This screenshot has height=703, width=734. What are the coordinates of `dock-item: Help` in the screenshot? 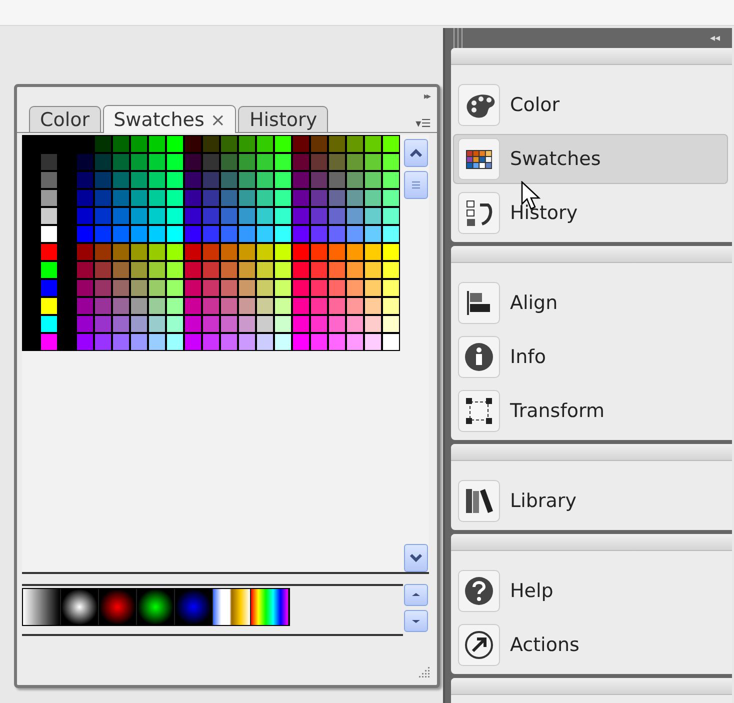 It's located at (590, 591).